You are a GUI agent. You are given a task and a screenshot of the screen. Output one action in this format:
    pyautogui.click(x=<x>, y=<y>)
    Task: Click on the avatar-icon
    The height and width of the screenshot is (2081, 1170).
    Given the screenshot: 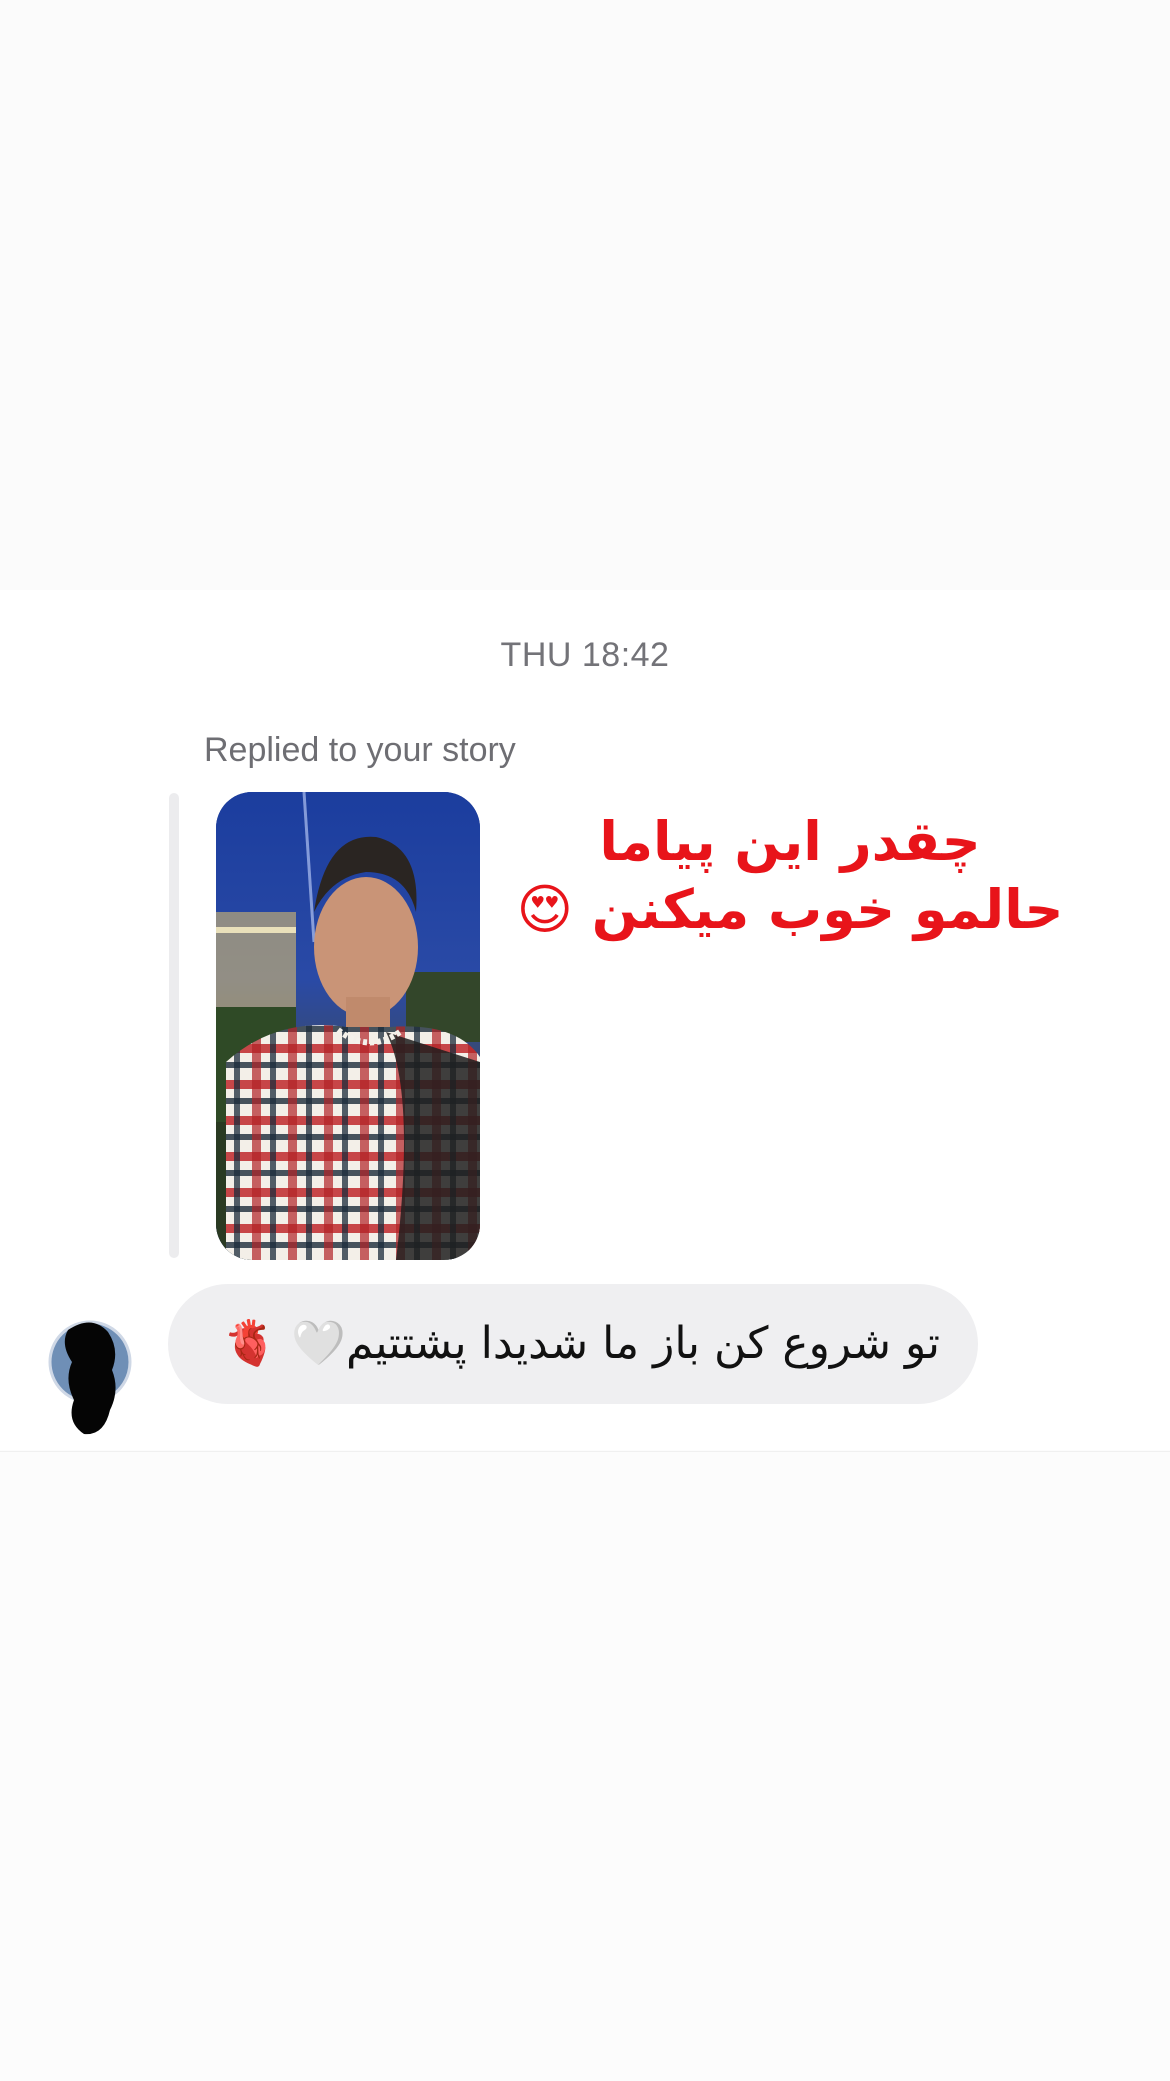 What is the action you would take?
    pyautogui.click(x=90, y=1374)
    